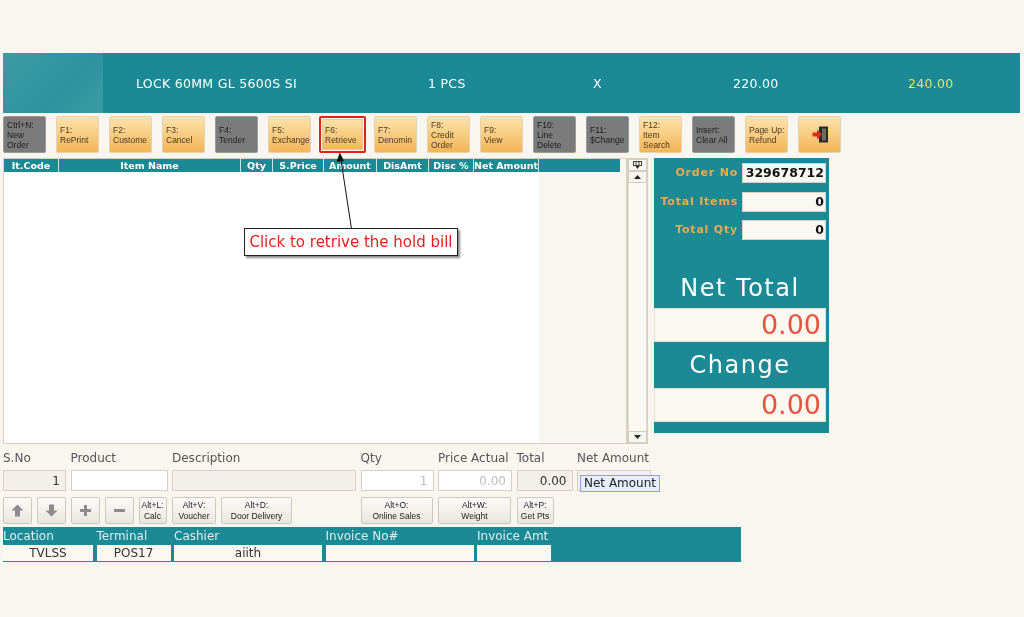  Describe the element at coordinates (766, 134) in the screenshot. I see `toolbar-button: Page Up: Refund` at that location.